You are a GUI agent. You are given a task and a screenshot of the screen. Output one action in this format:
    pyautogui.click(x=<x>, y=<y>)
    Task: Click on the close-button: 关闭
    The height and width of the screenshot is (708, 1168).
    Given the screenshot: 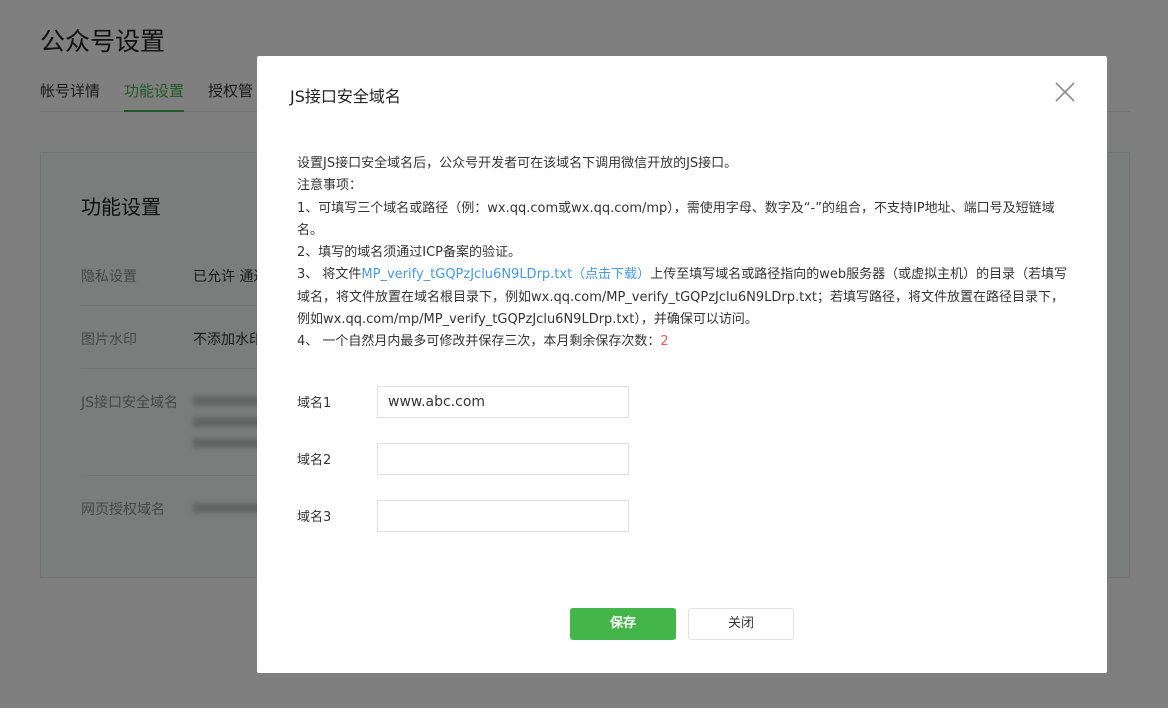 What is the action you would take?
    pyautogui.click(x=741, y=624)
    